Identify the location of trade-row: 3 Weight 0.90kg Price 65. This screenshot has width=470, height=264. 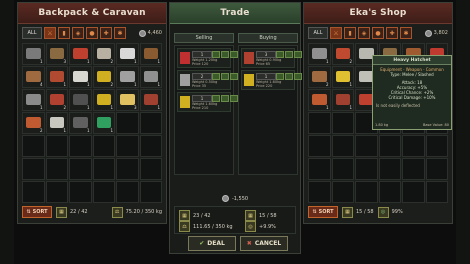
(271, 58).